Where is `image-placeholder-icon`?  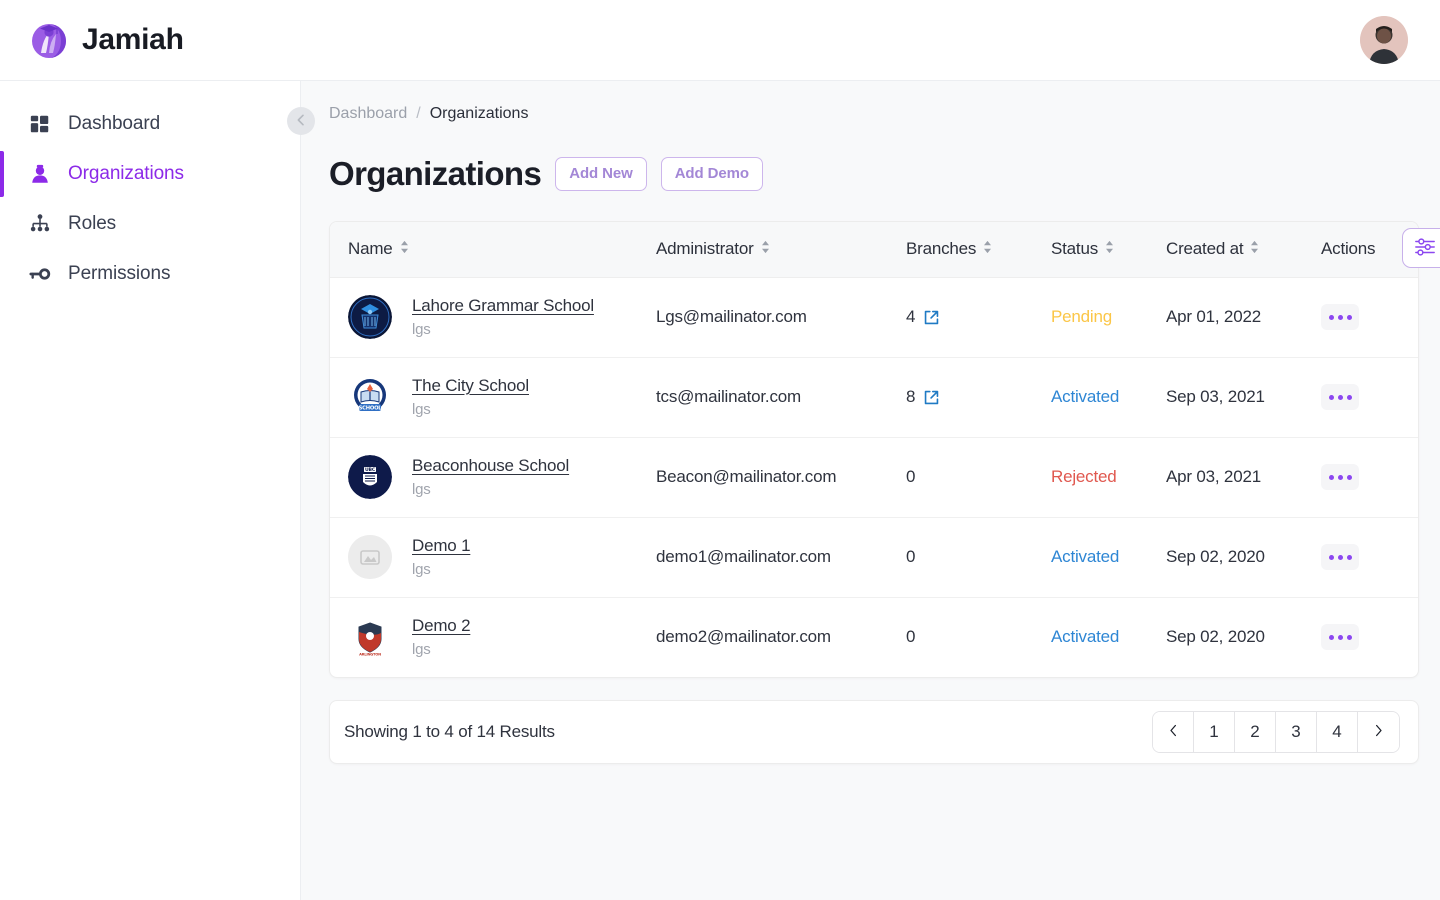
image-placeholder-icon is located at coordinates (370, 557).